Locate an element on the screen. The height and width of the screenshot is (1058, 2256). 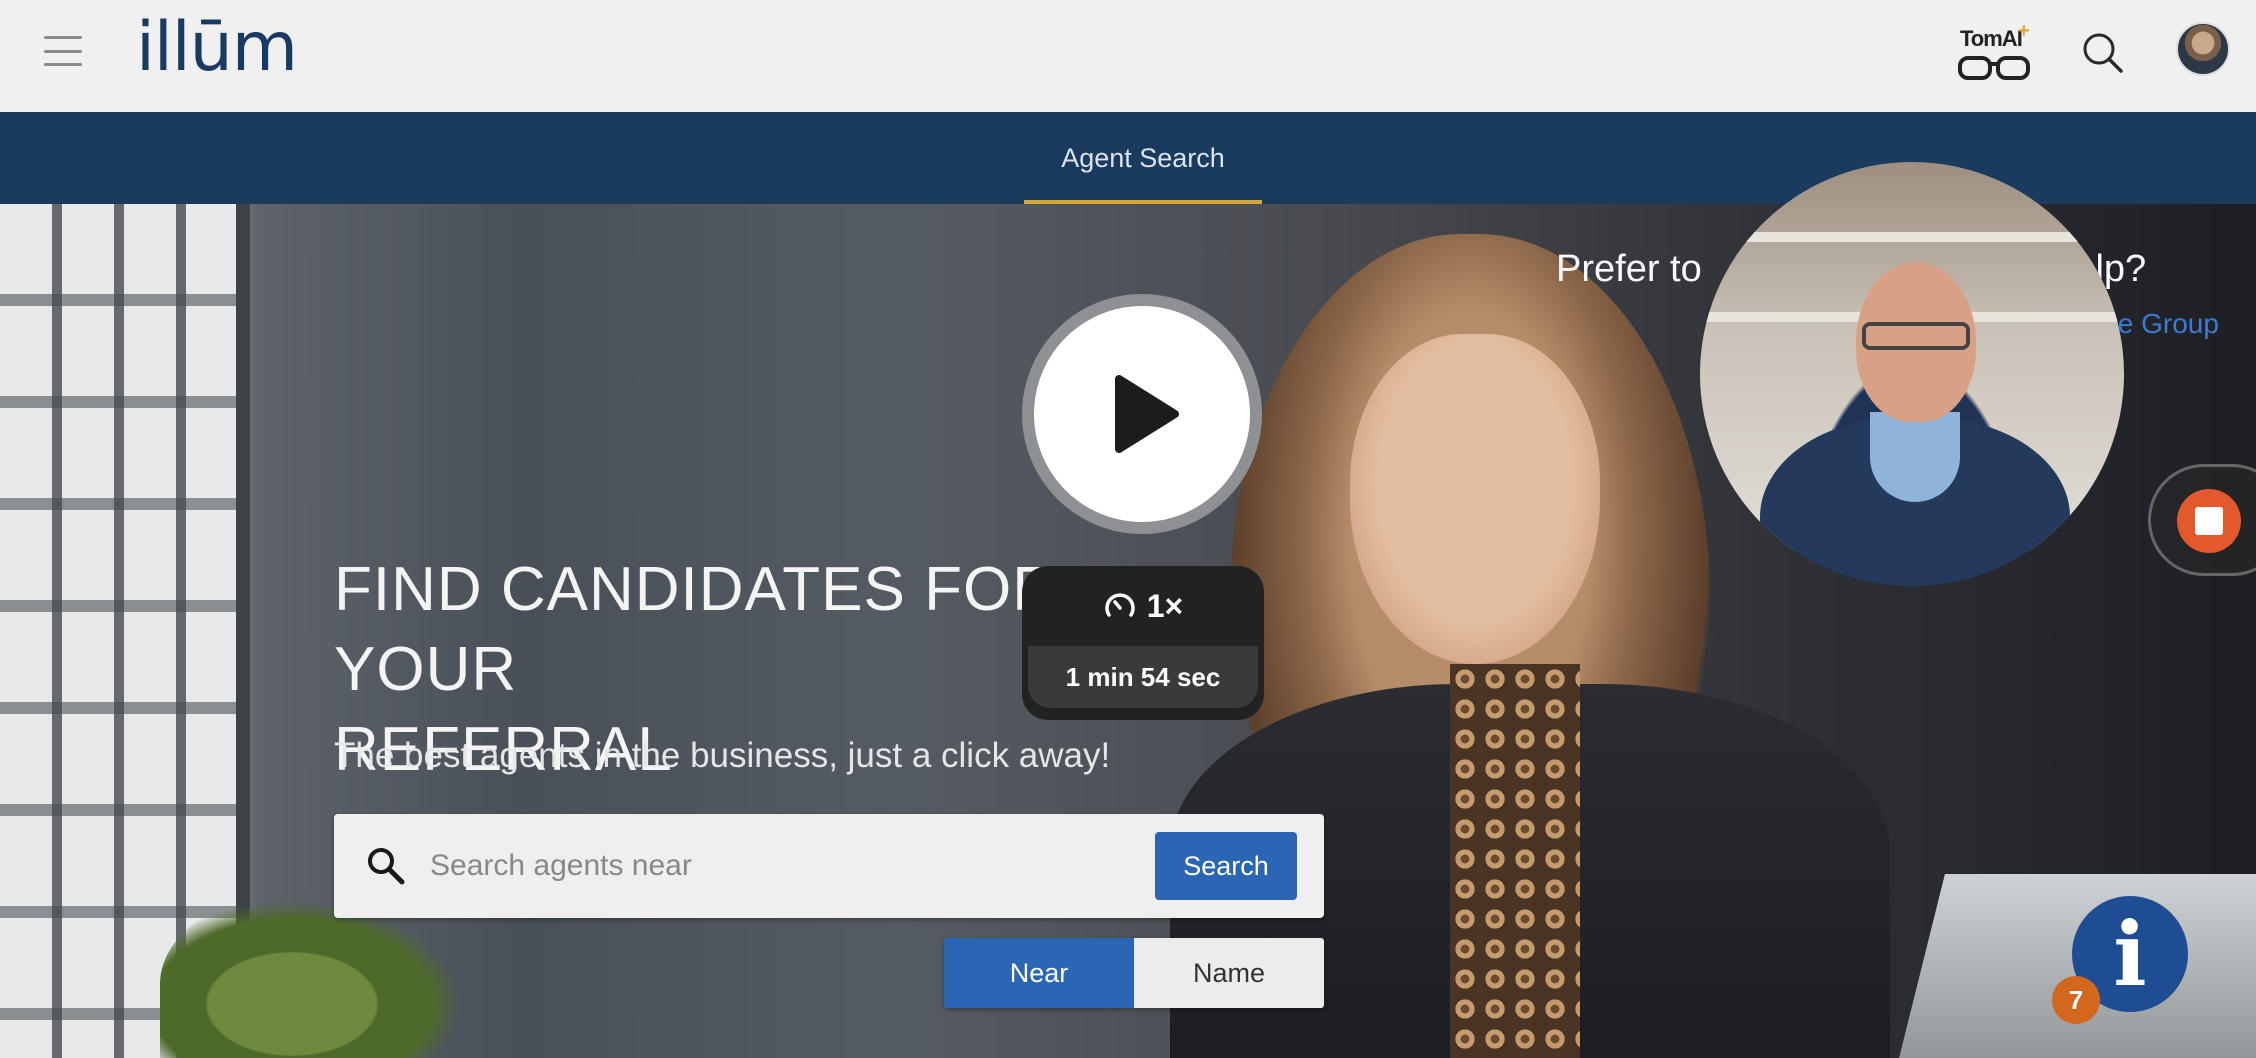
recording-control is located at coordinates (2202, 520).